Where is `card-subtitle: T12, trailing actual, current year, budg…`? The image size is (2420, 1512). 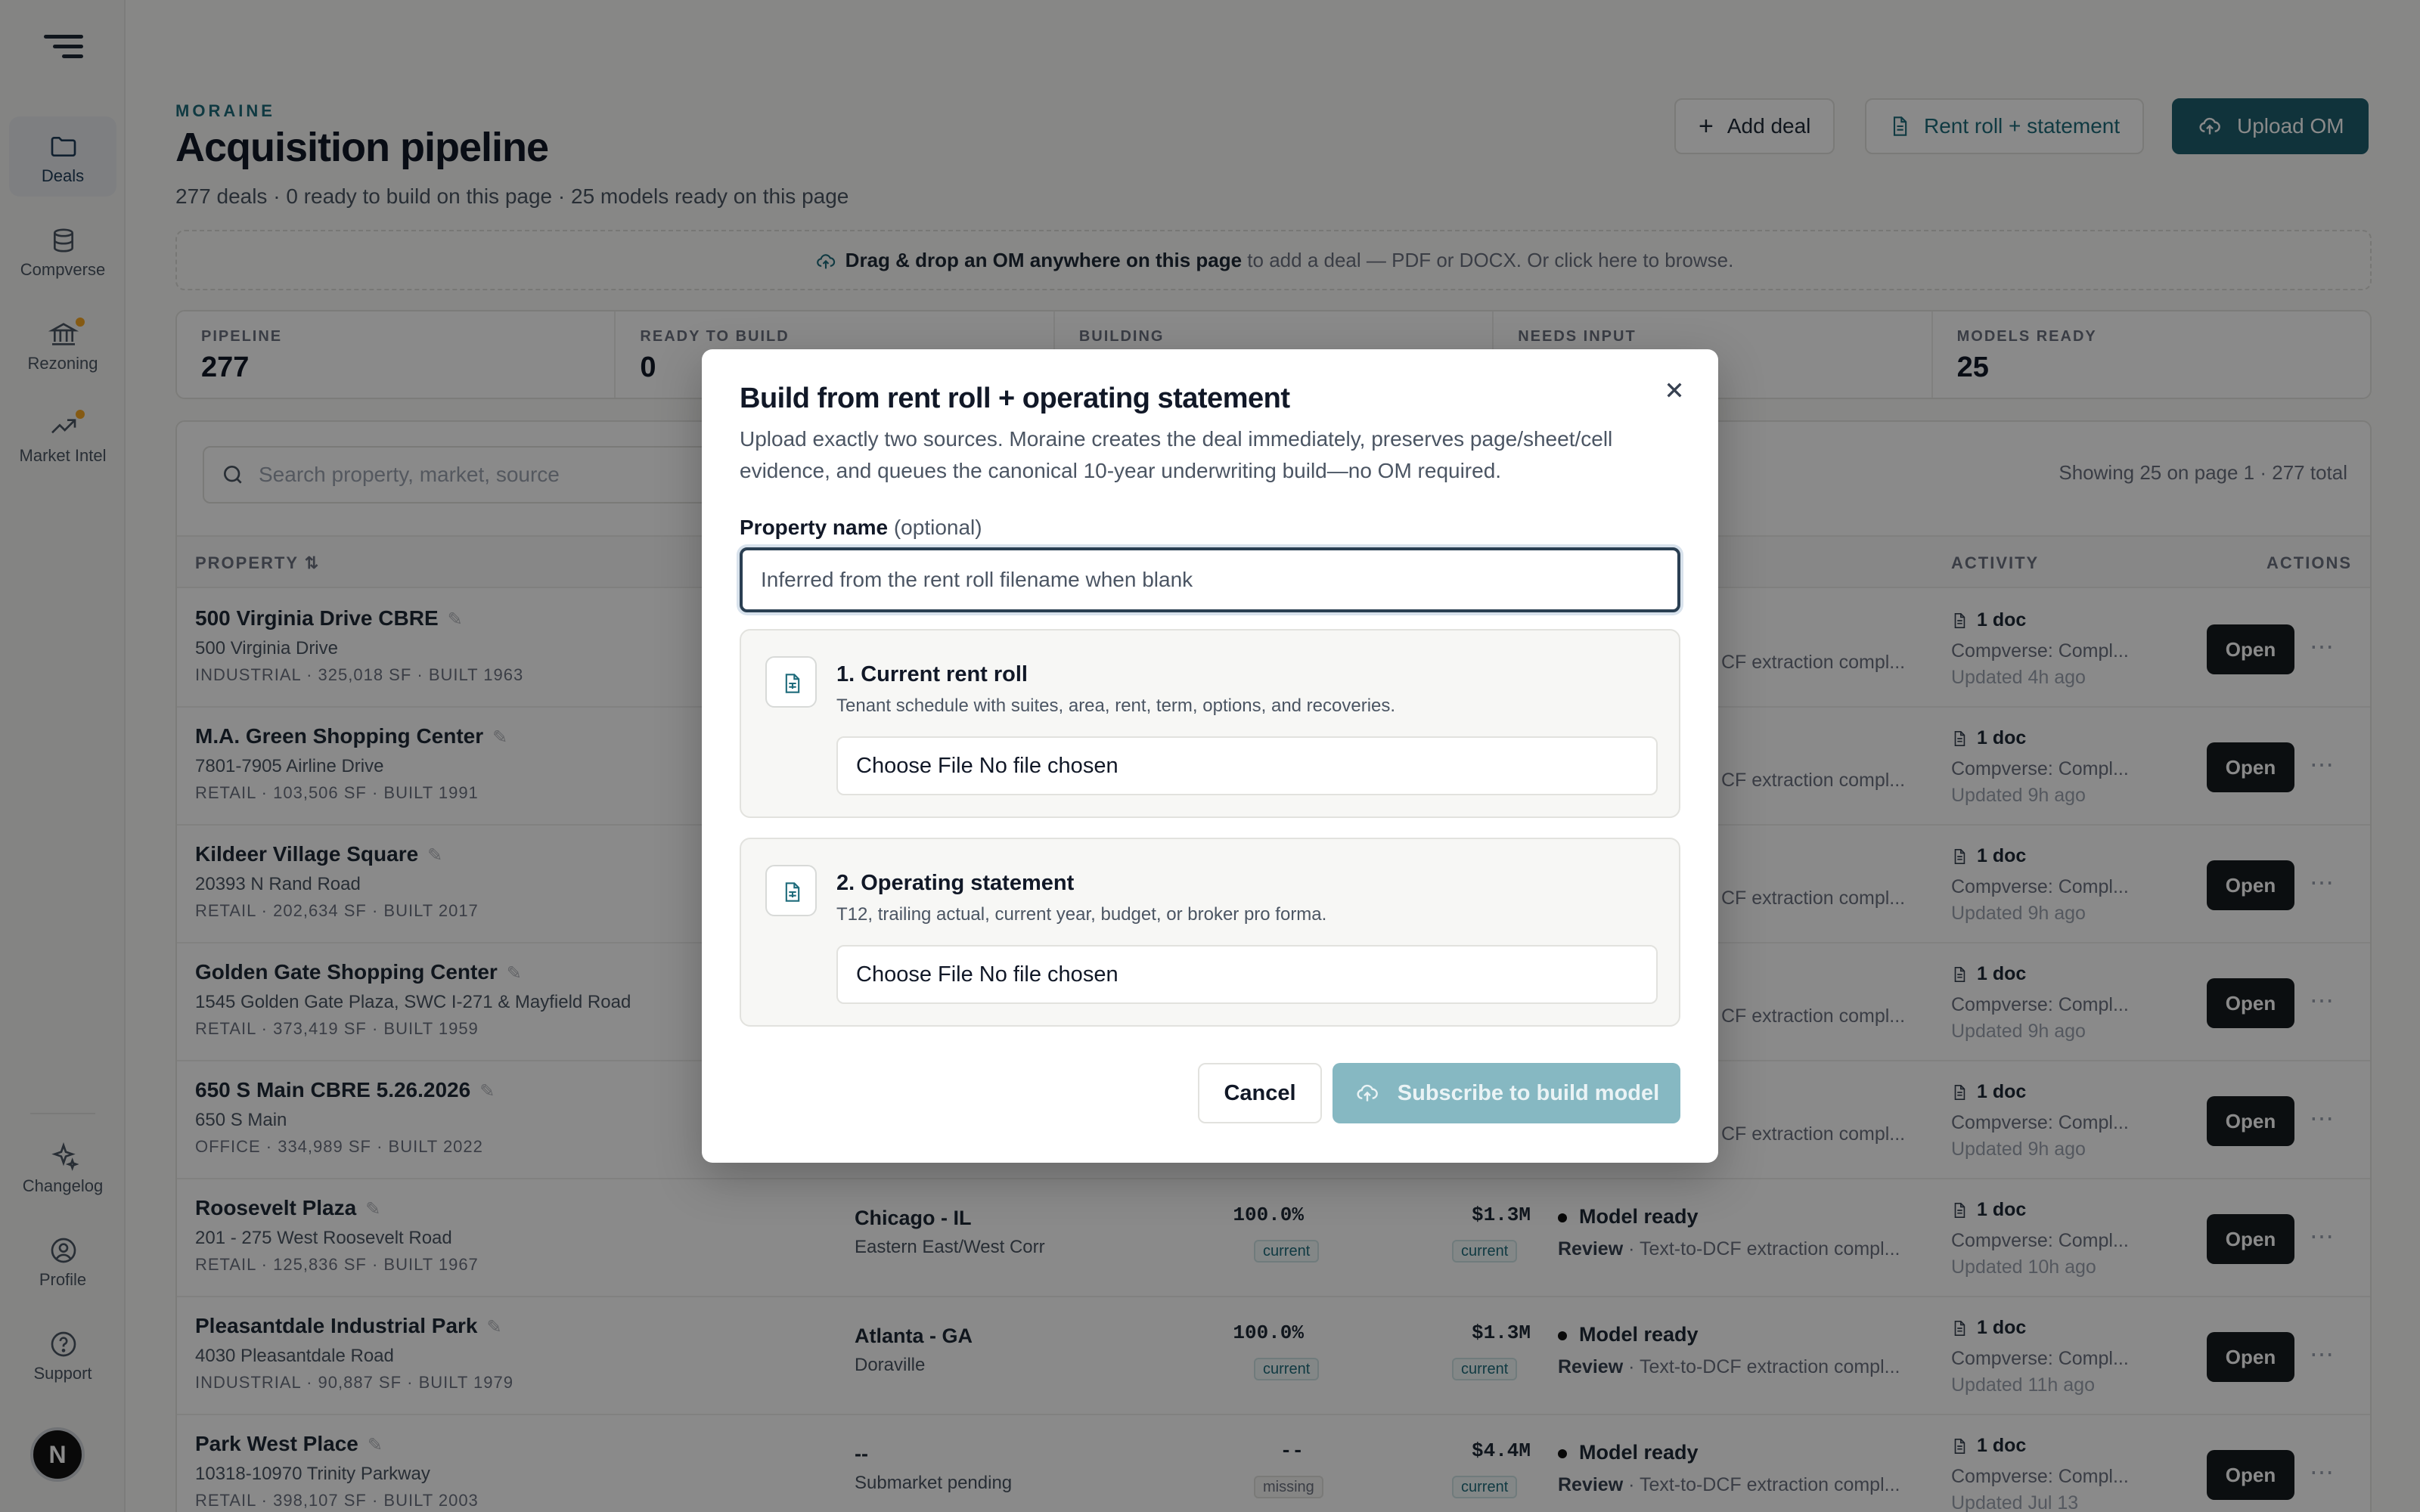
card-subtitle: T12, trailing actual, current year, budg… is located at coordinates (1081, 914).